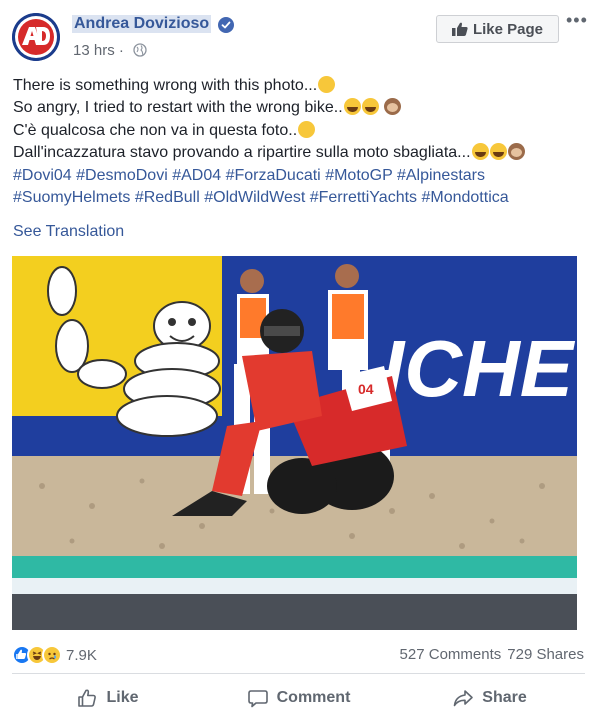 The image size is (597, 719). I want to click on text-segment: C'è qualcosa che non va in questa foto.., so click(155, 130).